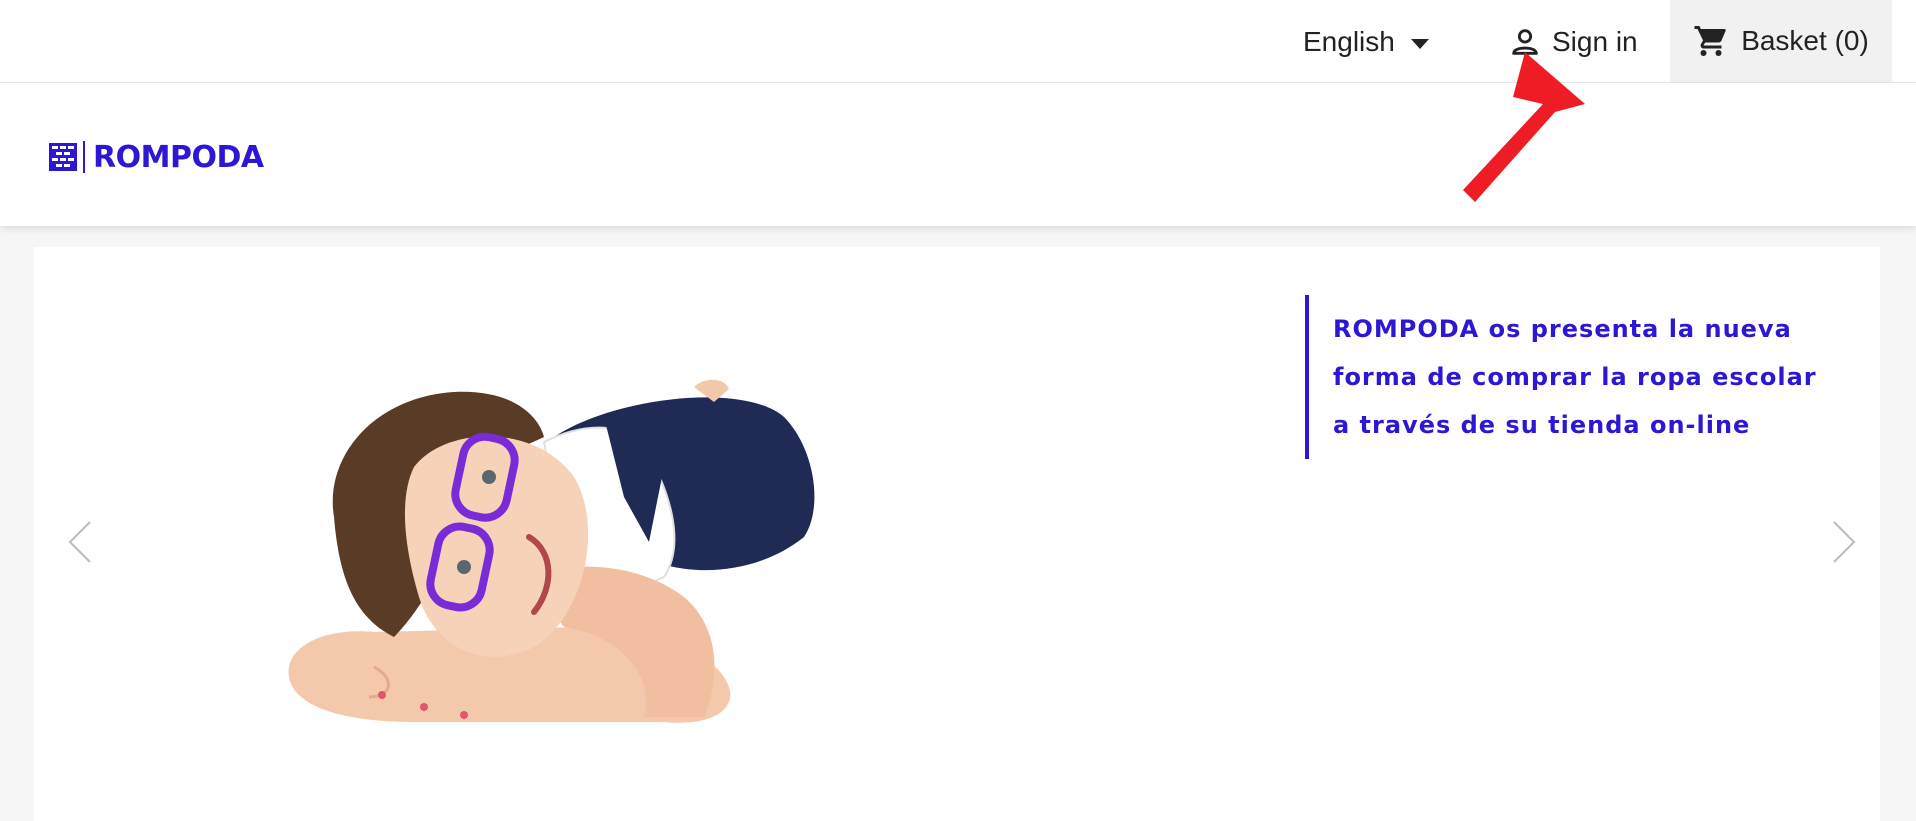 Image resolution: width=1916 pixels, height=821 pixels. Describe the element at coordinates (1711, 41) in the screenshot. I see `cart-icon` at that location.